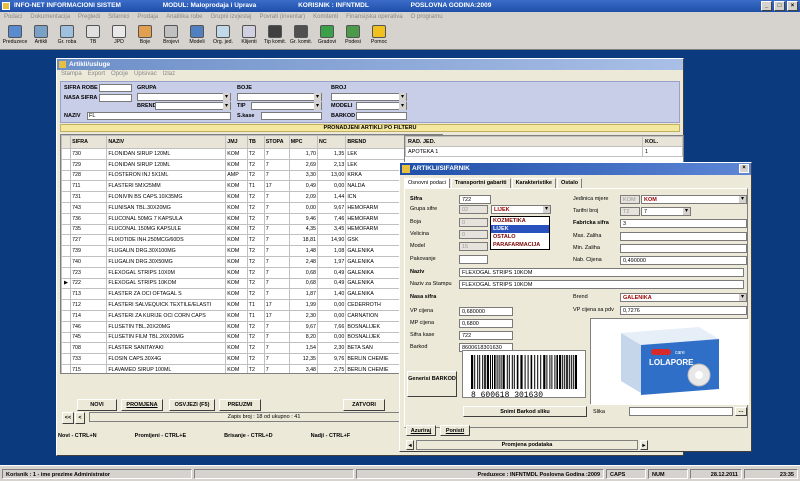 The width and height of the screenshot is (800, 481). I want to click on tab-characteristics: Karakteristike, so click(533, 183).